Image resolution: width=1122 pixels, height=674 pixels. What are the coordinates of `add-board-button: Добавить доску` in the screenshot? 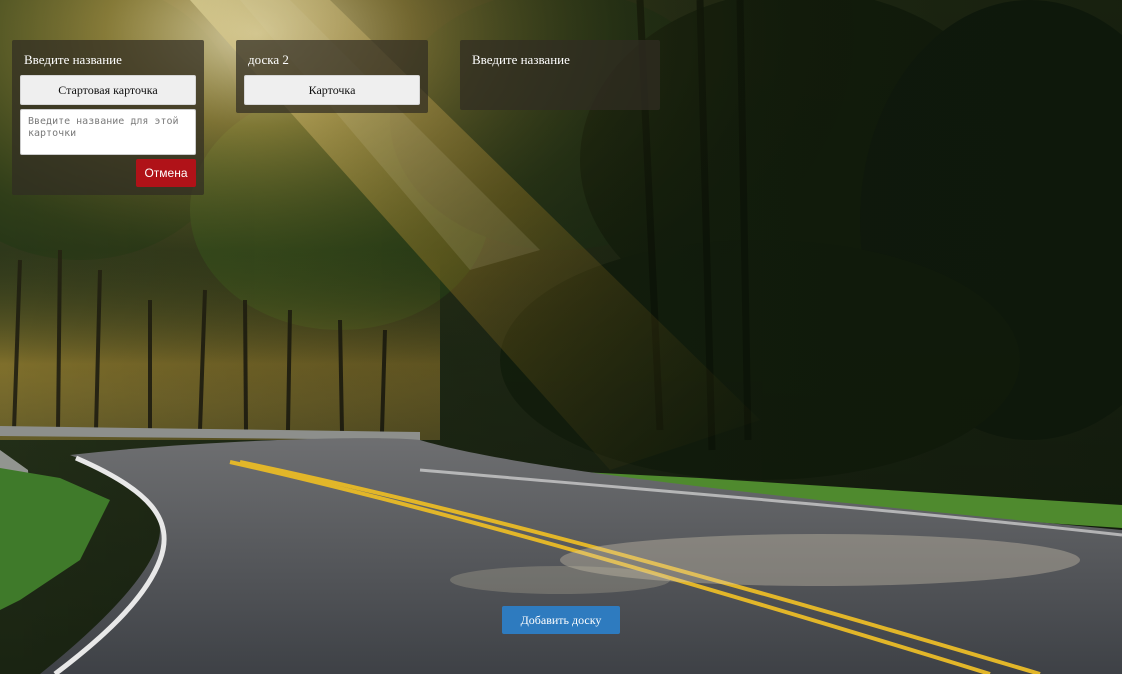 It's located at (561, 620).